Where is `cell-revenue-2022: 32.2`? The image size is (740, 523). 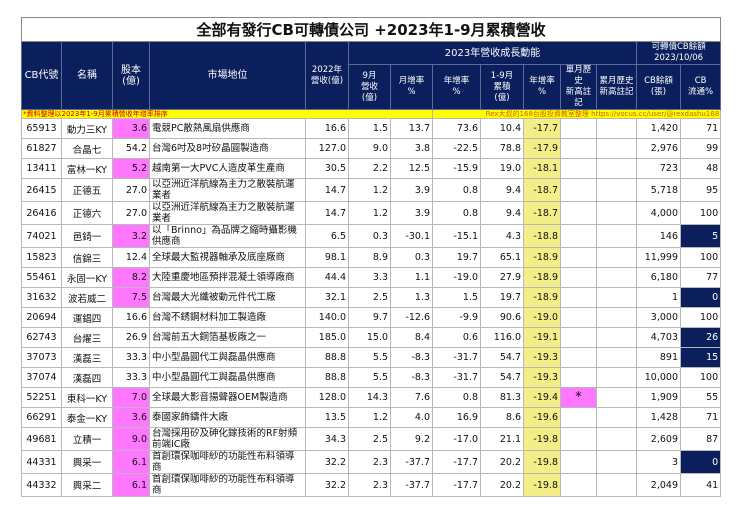 cell-revenue-2022: 32.2 is located at coordinates (327, 462).